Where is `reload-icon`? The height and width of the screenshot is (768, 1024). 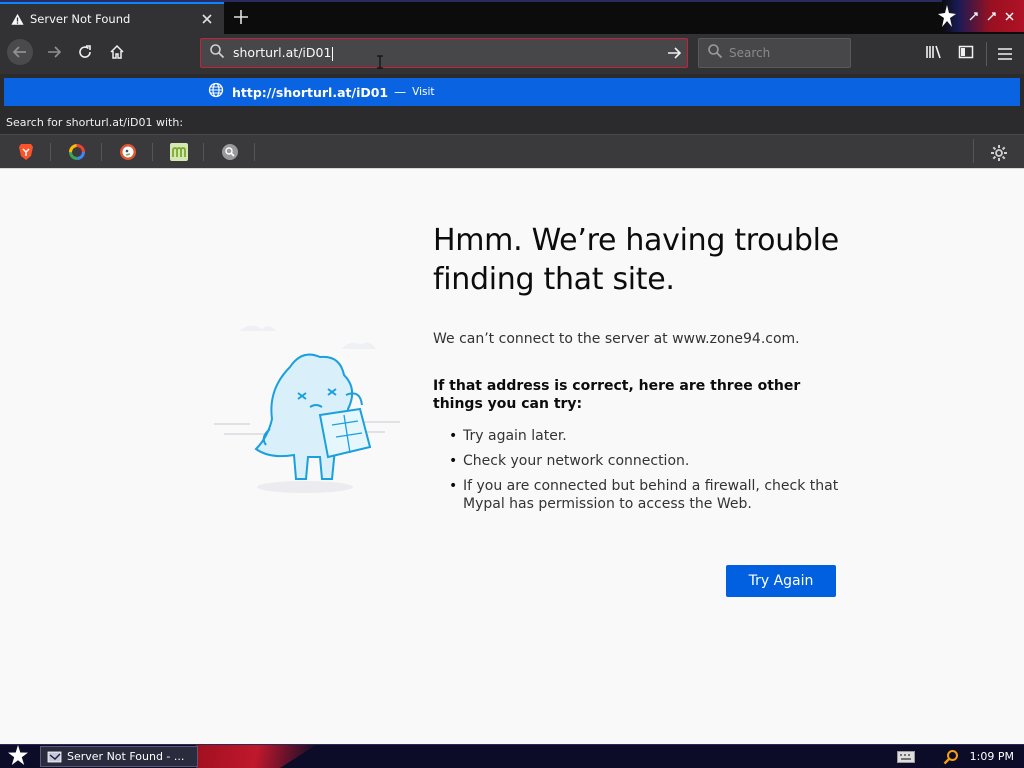 reload-icon is located at coordinates (85, 54).